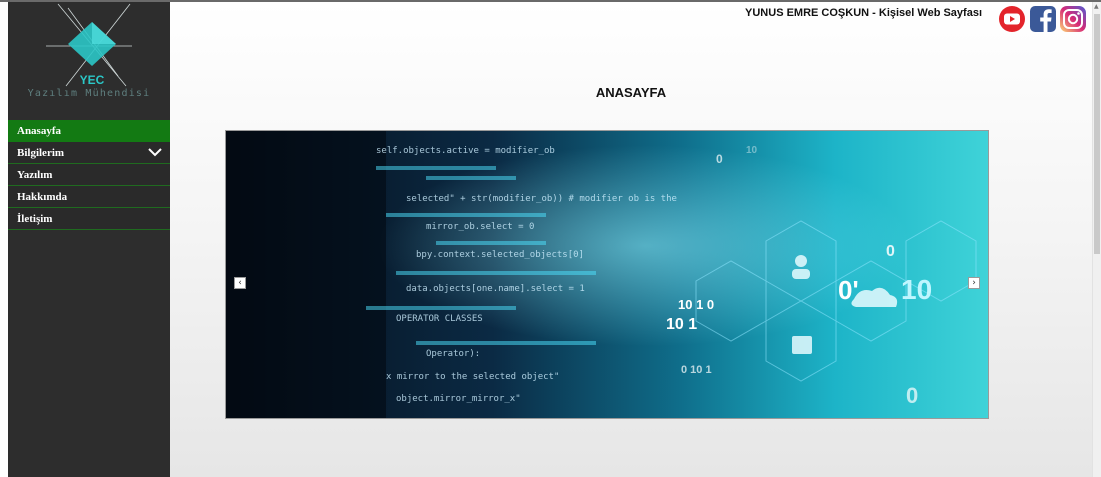  I want to click on logo-caption: Yazılım Mühendisi, so click(89, 93).